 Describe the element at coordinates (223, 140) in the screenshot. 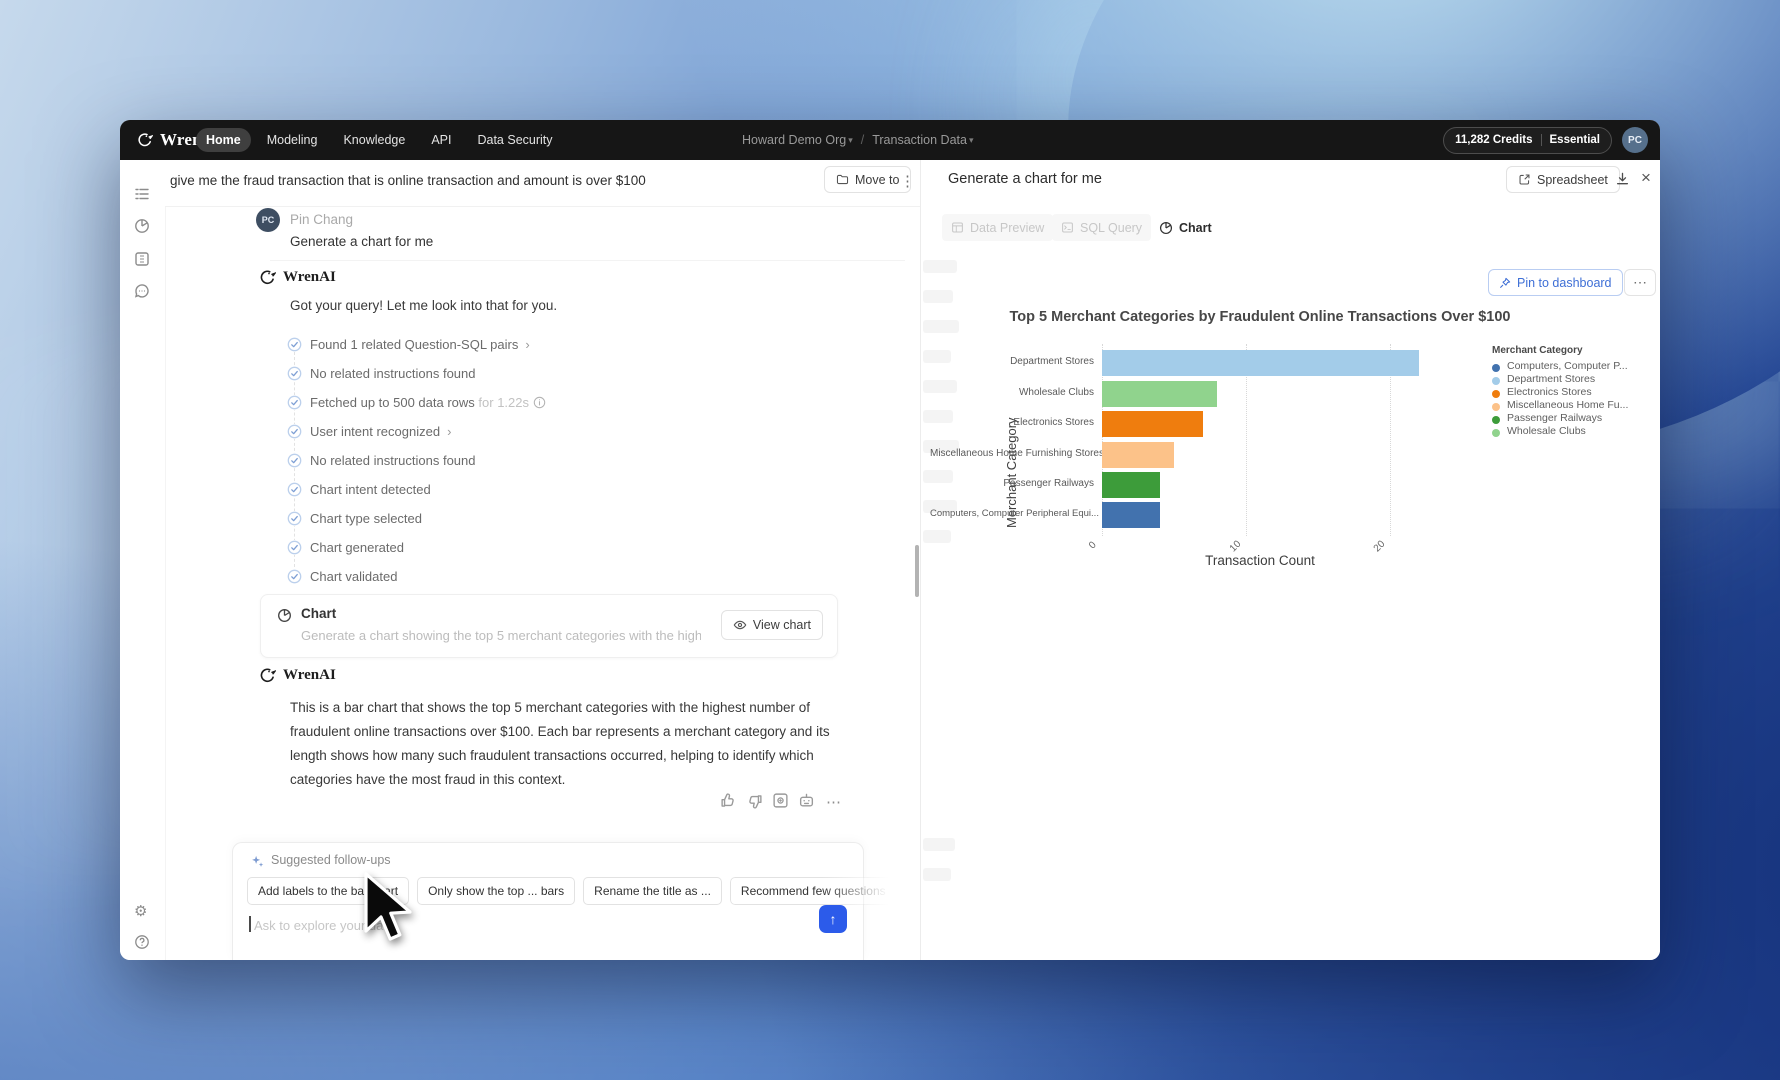

I see `nav-item-home: Home` at that location.